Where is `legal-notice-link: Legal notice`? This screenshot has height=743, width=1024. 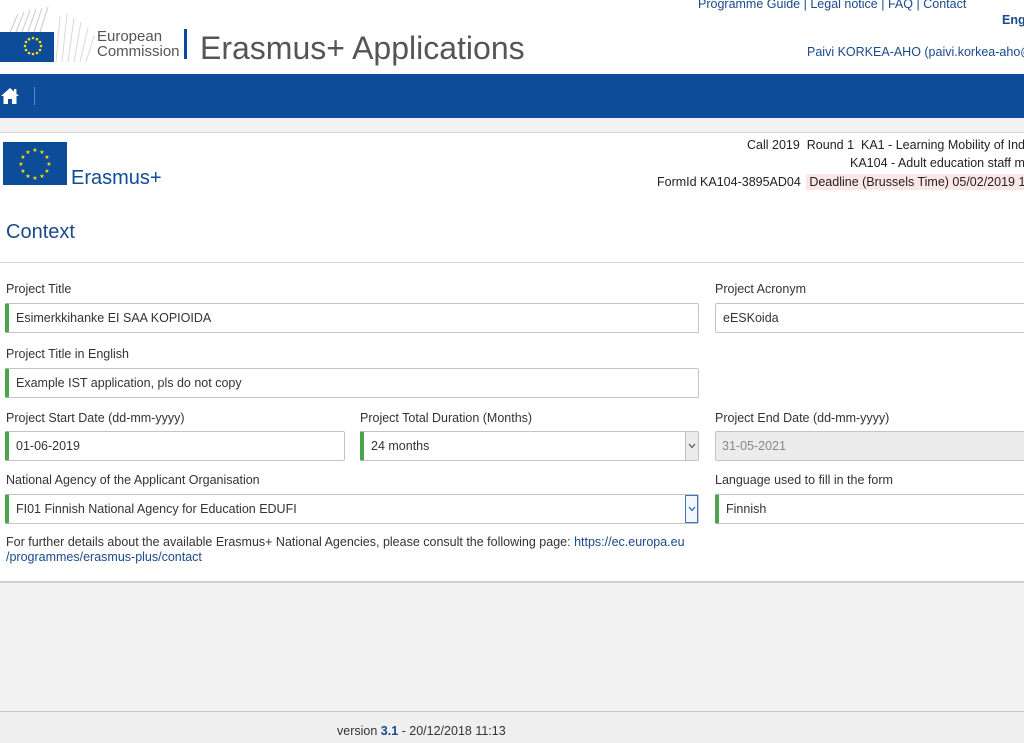 legal-notice-link: Legal notice is located at coordinates (843, 5).